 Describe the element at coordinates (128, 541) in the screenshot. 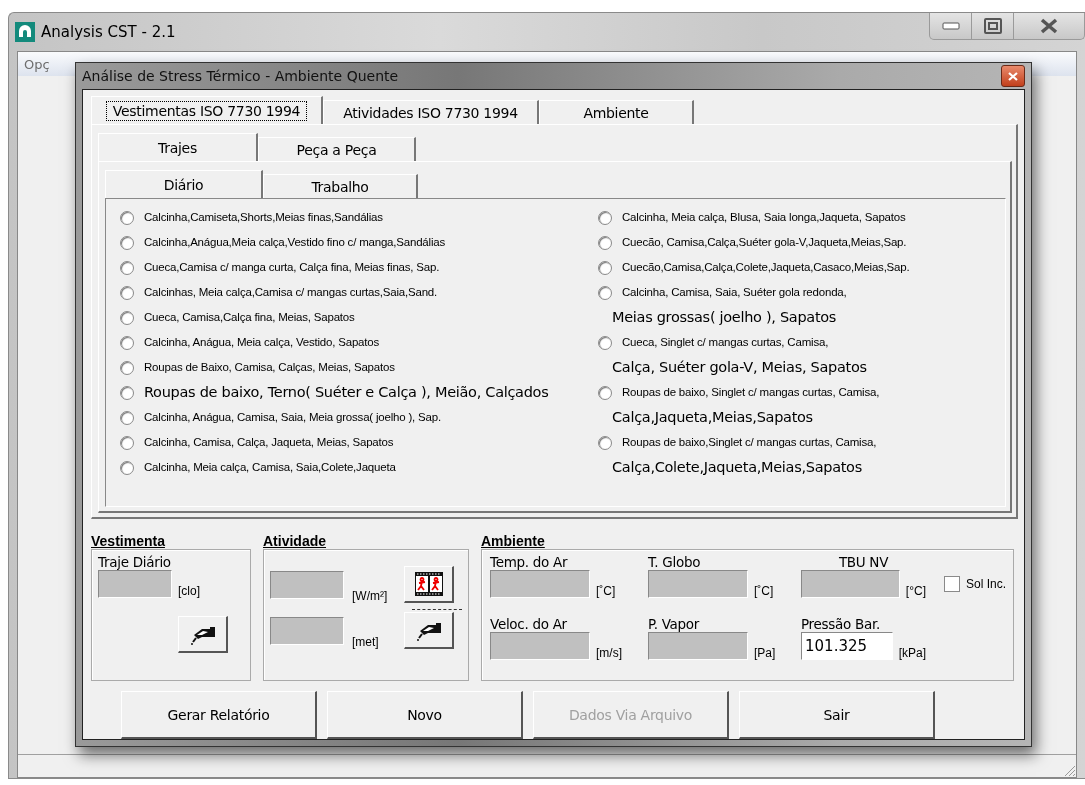

I see `group-title: Vestimenta` at that location.